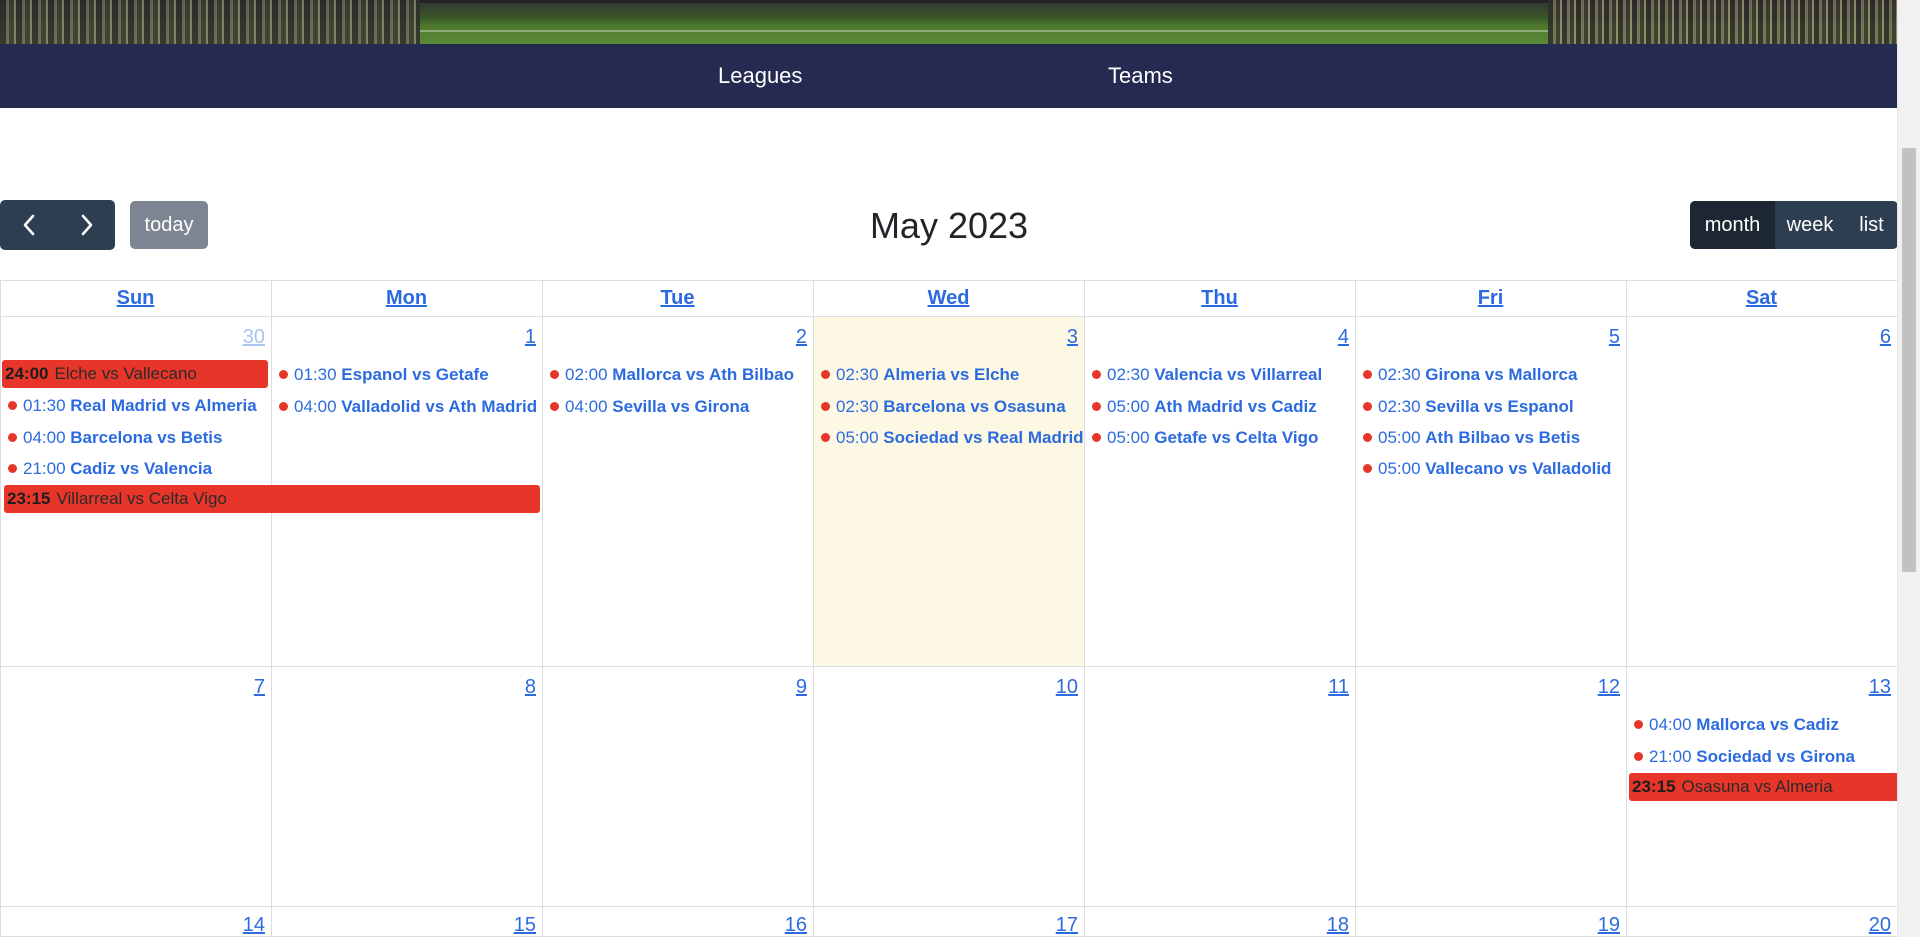 The width and height of the screenshot is (1920, 937). I want to click on event-bar: 24:00 Elche vs Vallecano, so click(135, 374).